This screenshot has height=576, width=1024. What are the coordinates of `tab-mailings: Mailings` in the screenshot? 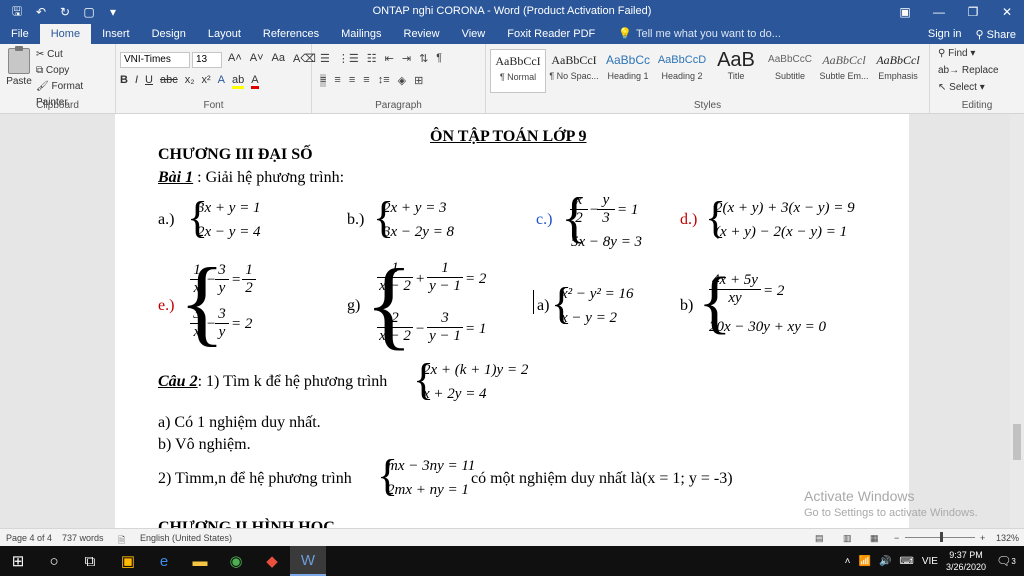 It's located at (361, 34).